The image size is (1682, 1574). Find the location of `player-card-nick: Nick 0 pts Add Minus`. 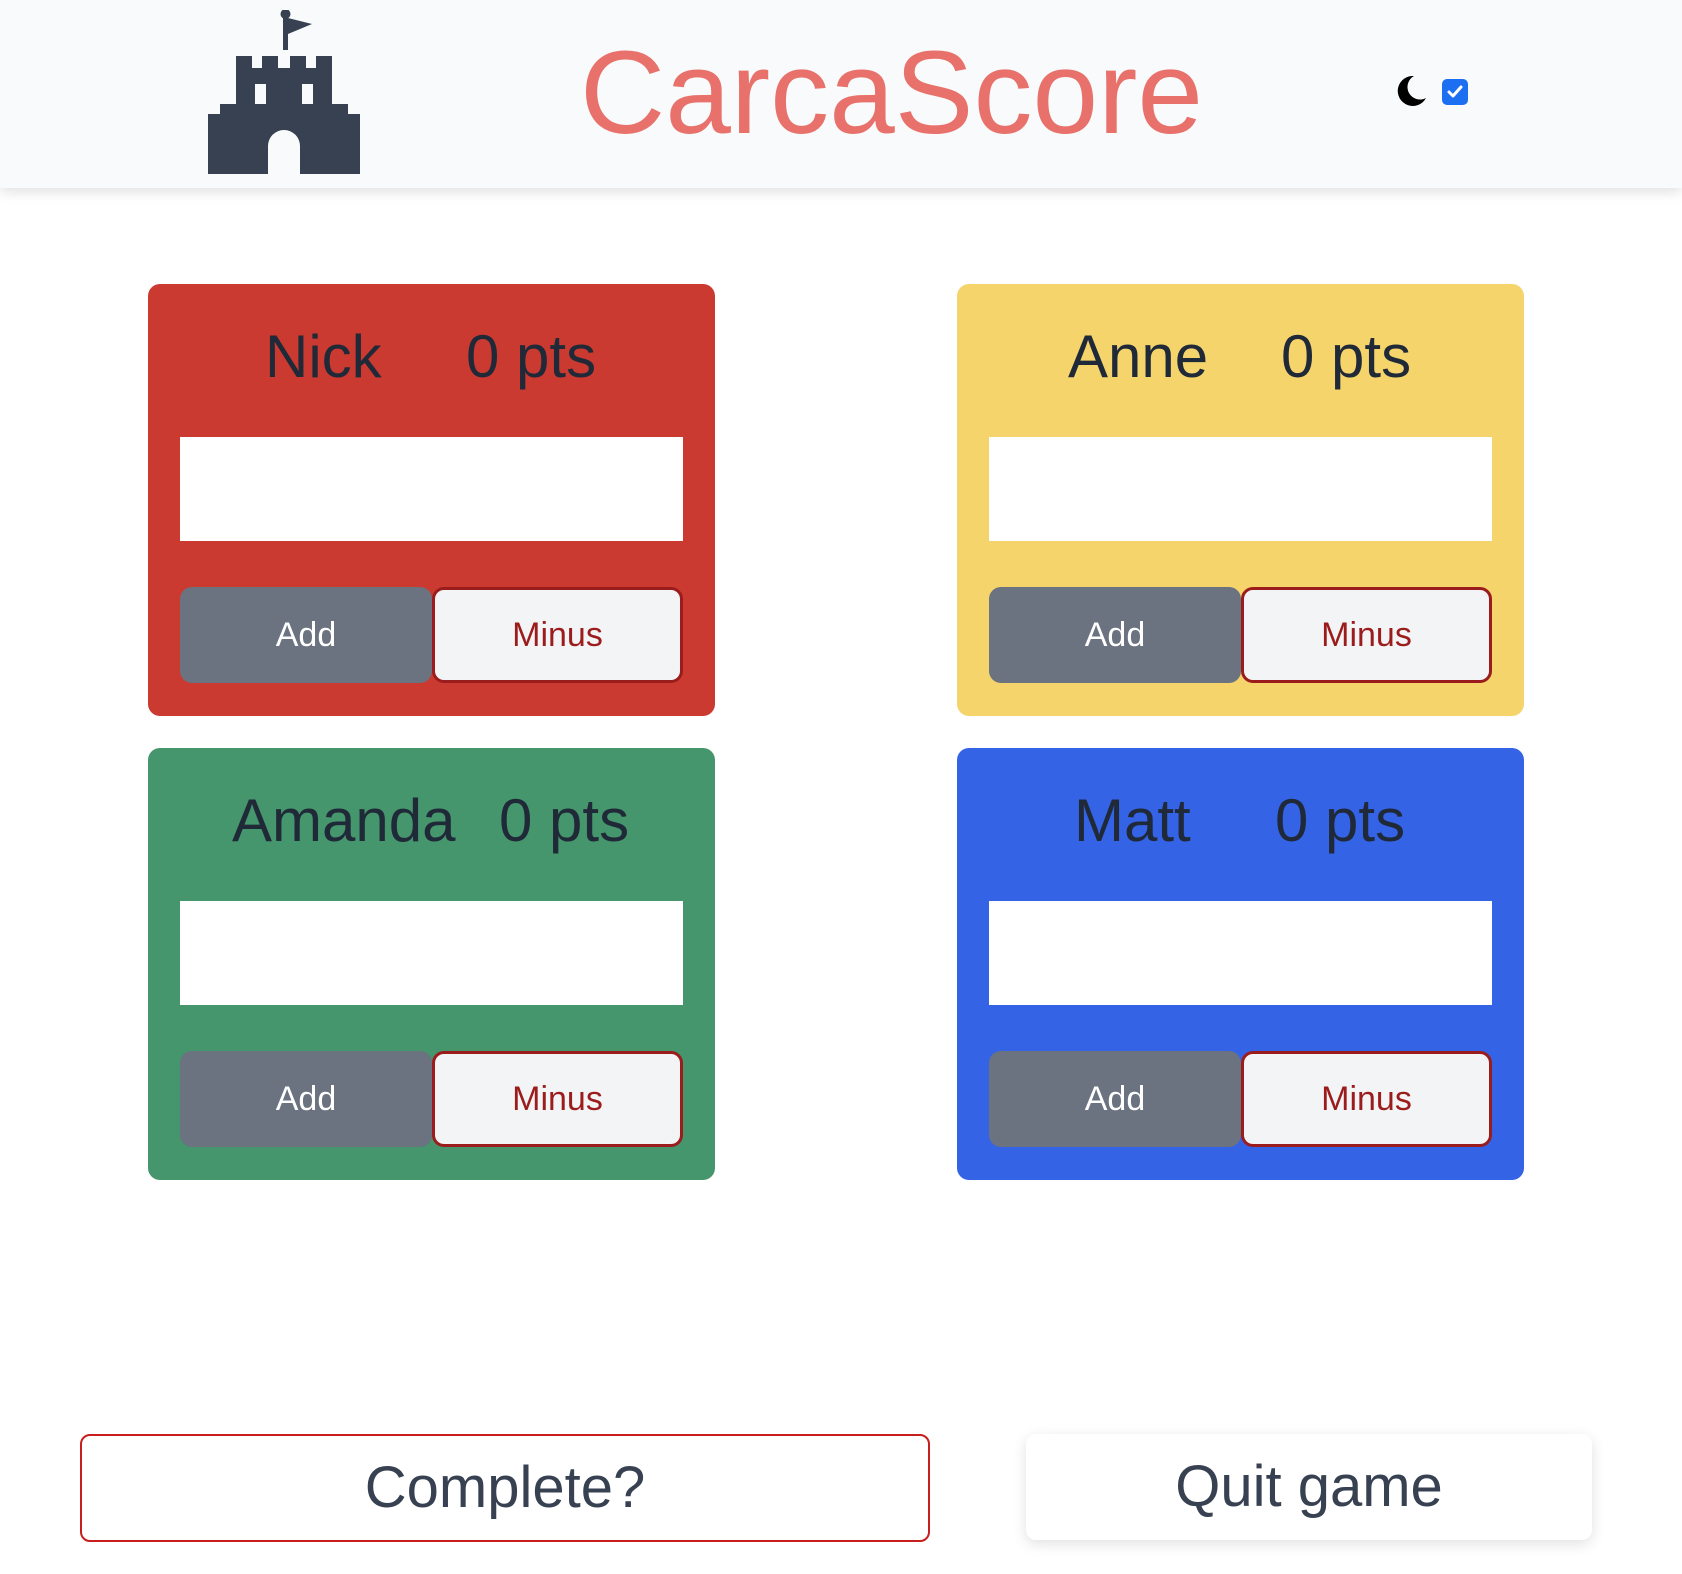

player-card-nick: Nick 0 pts Add Minus is located at coordinates (431, 500).